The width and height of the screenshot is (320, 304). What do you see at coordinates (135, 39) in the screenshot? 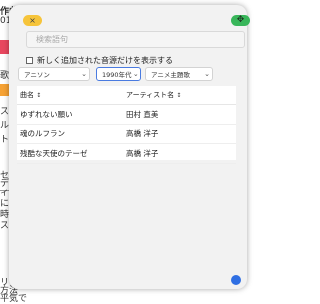
I see `search-input` at bounding box center [135, 39].